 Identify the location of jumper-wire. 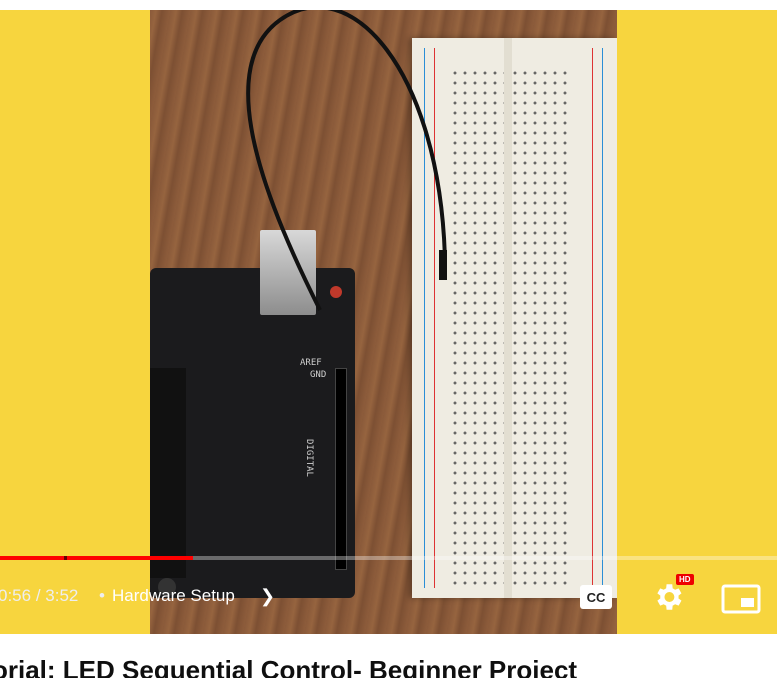
(346, 160).